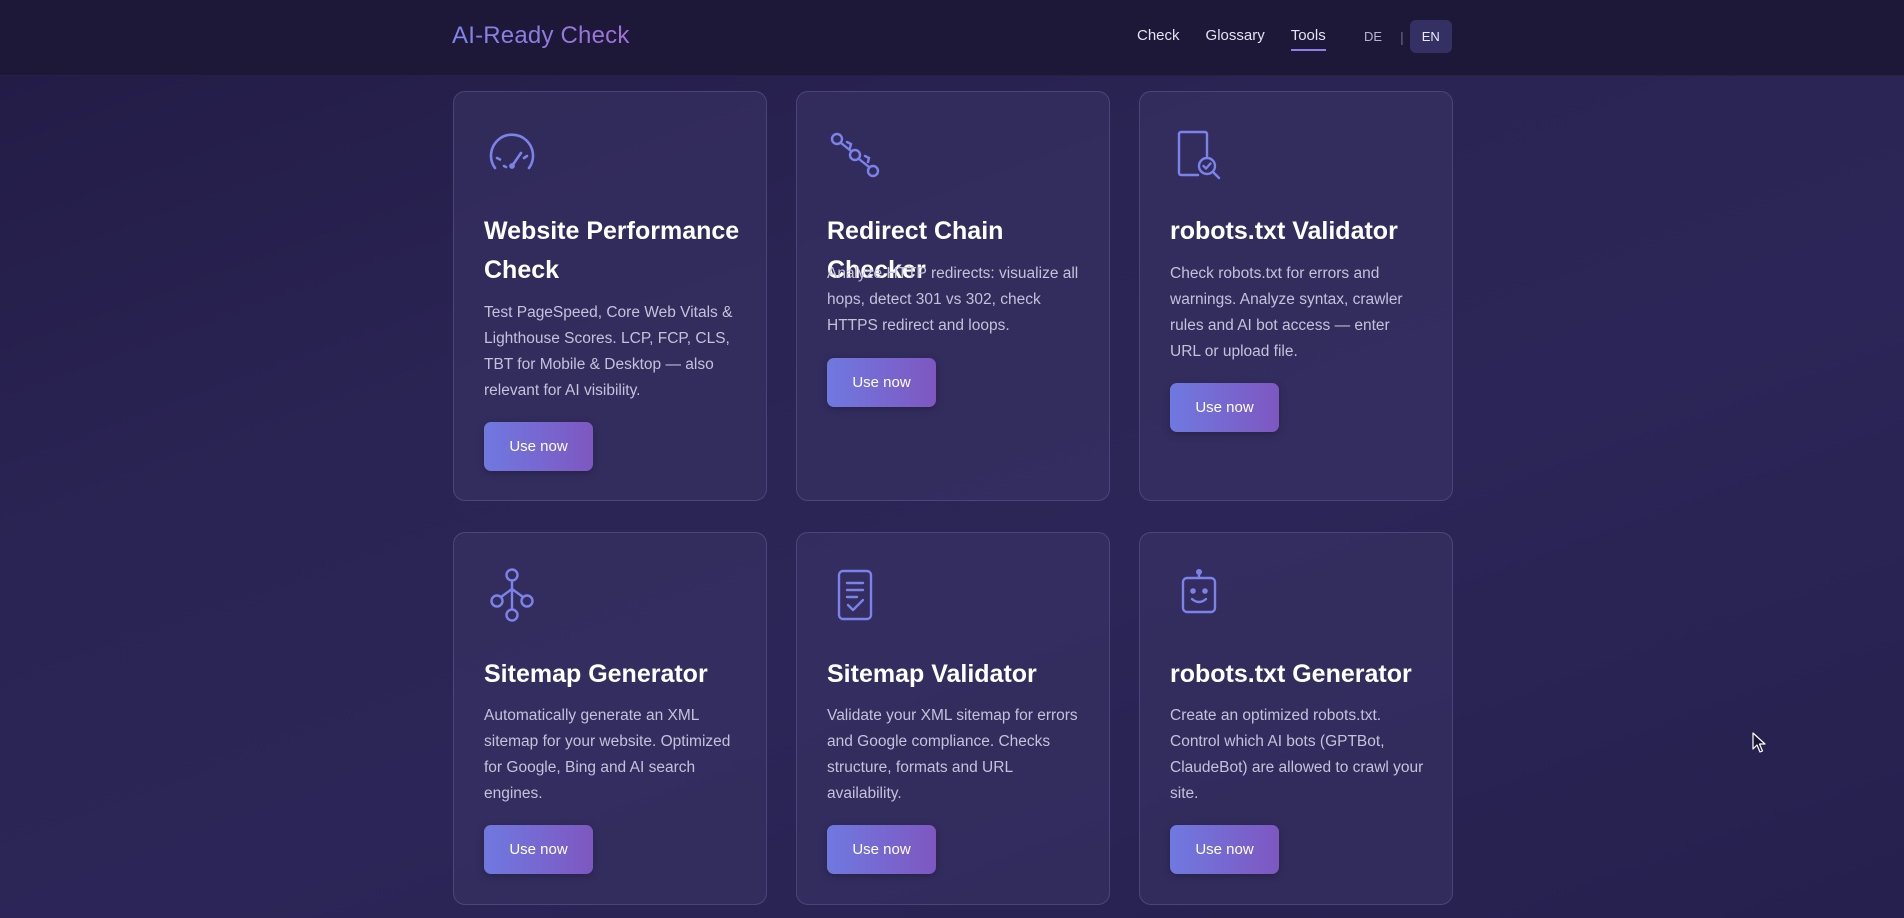  What do you see at coordinates (1158, 39) in the screenshot?
I see `nav-check: Check` at bounding box center [1158, 39].